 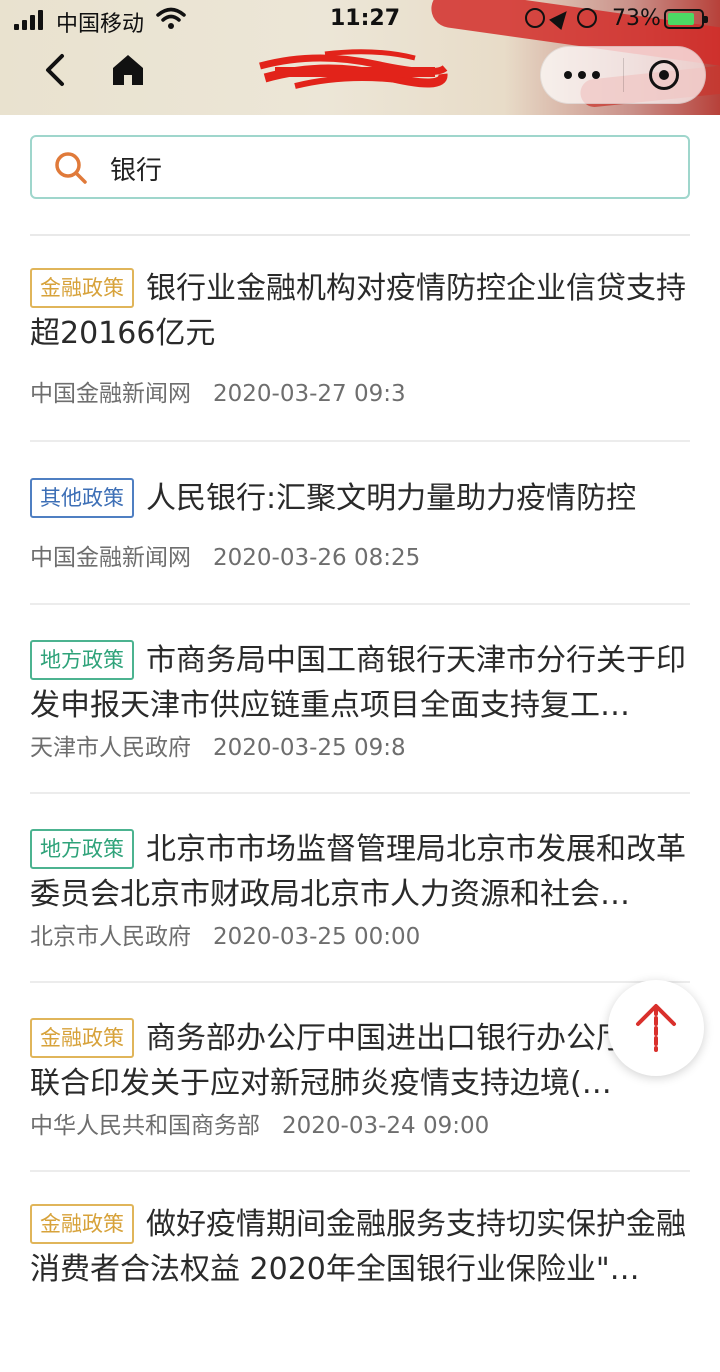 I want to click on location-icon, so click(x=561, y=18).